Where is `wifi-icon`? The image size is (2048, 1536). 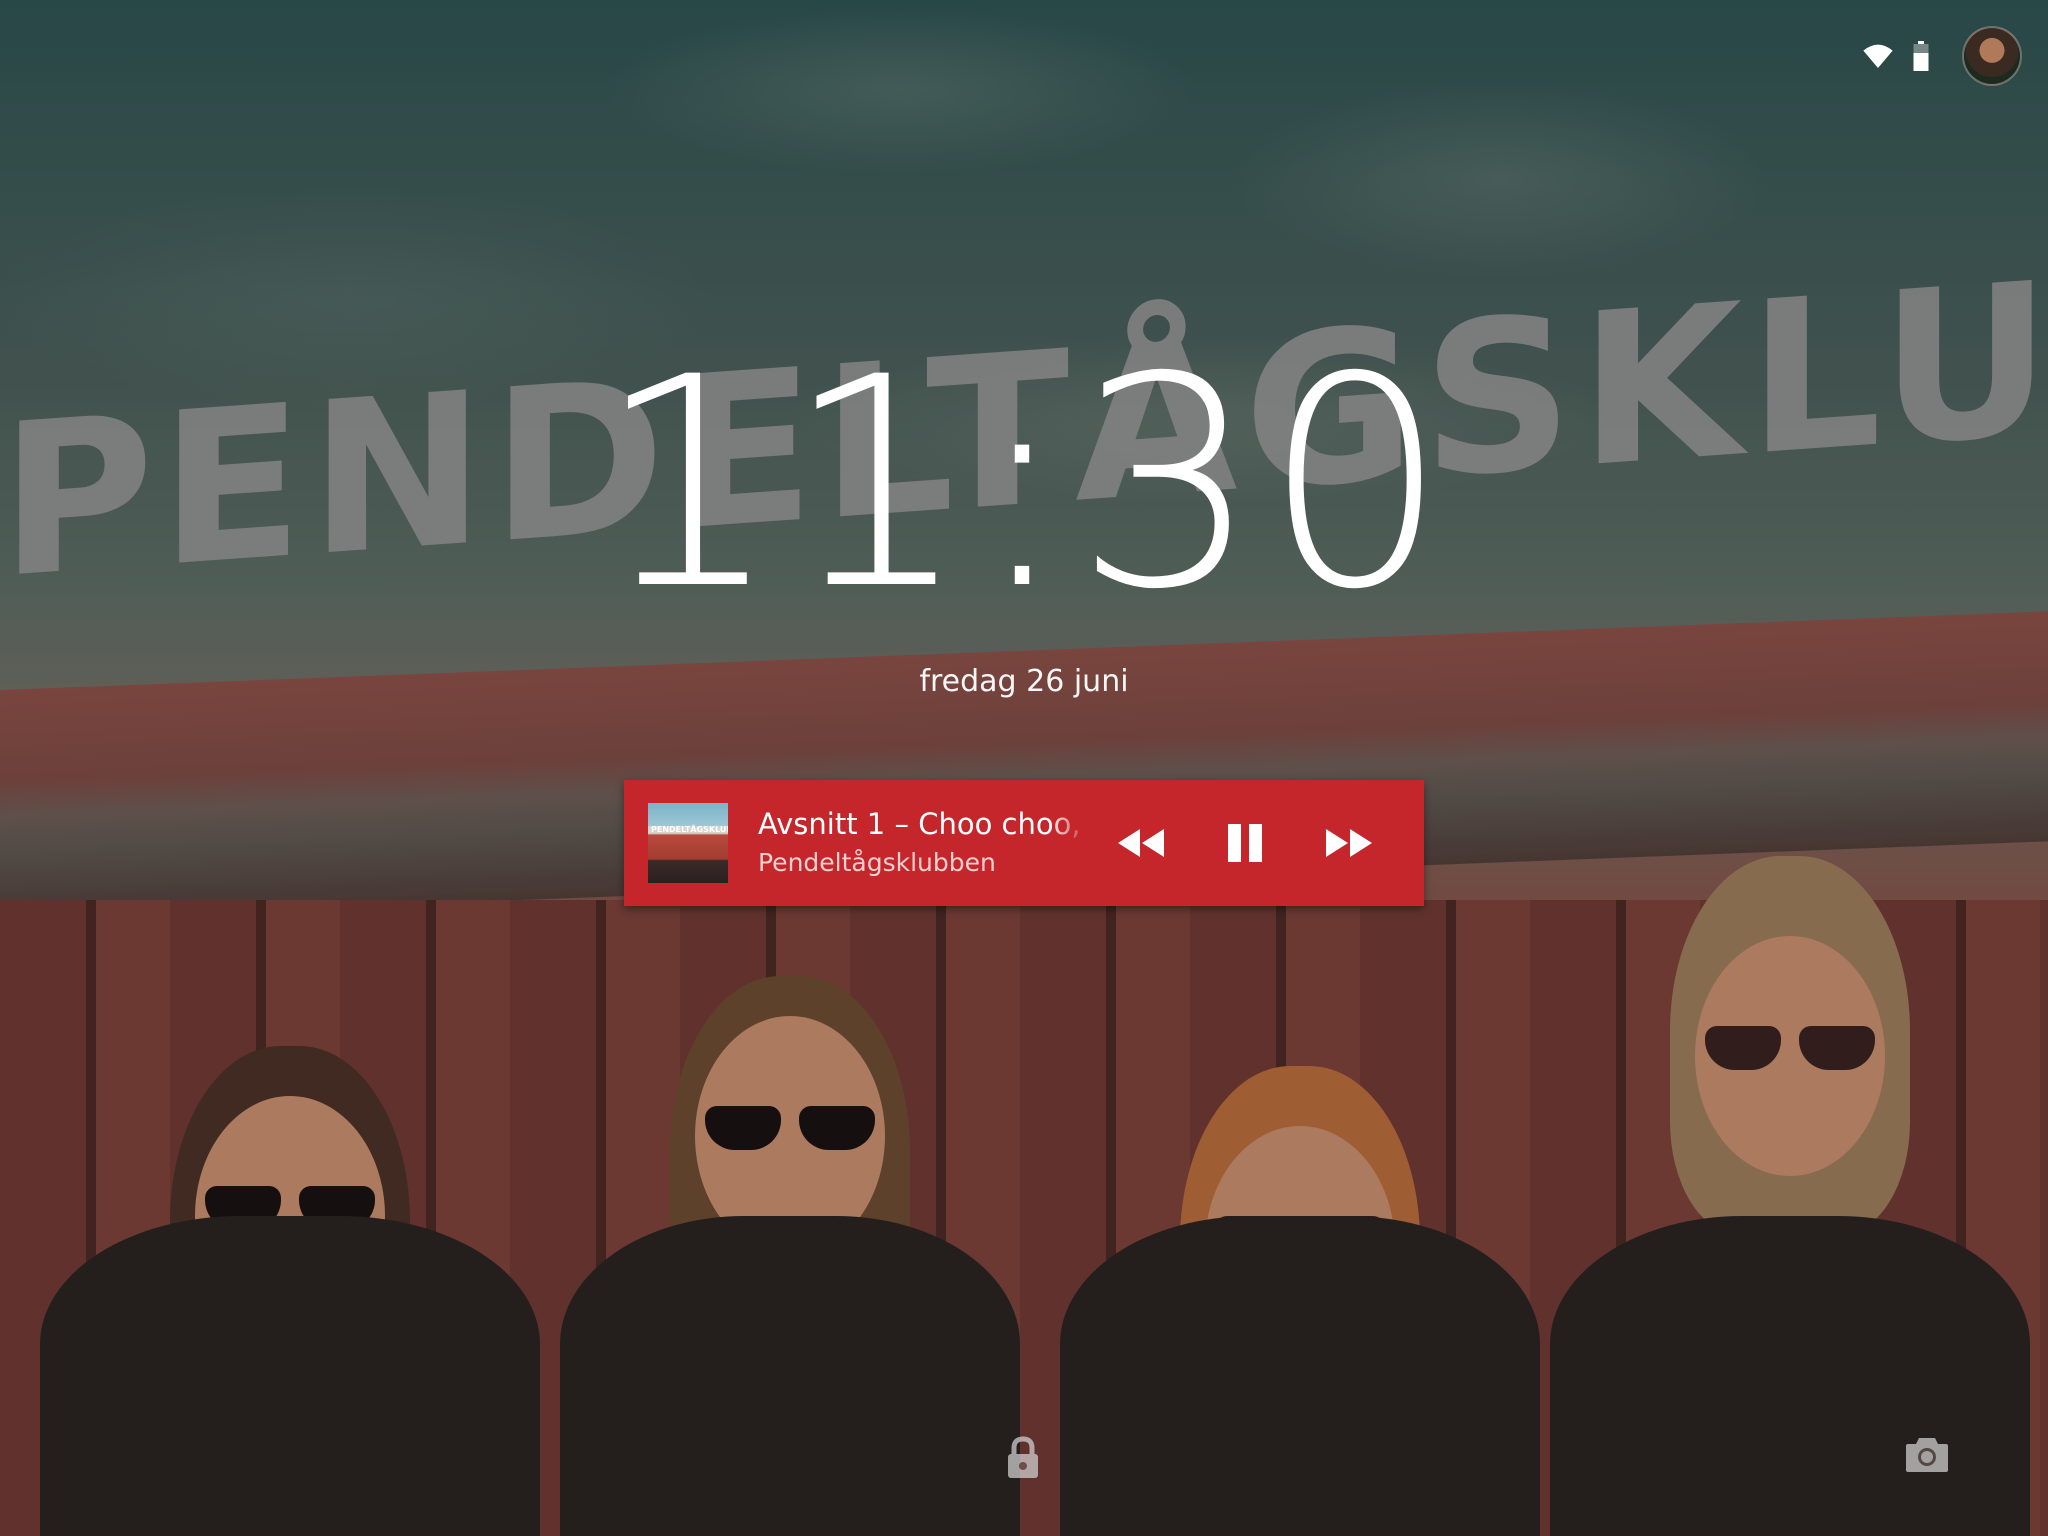
wifi-icon is located at coordinates (1878, 56).